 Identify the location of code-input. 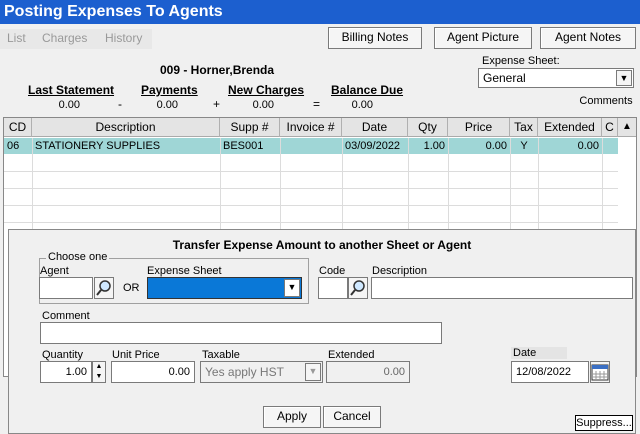
(333, 288).